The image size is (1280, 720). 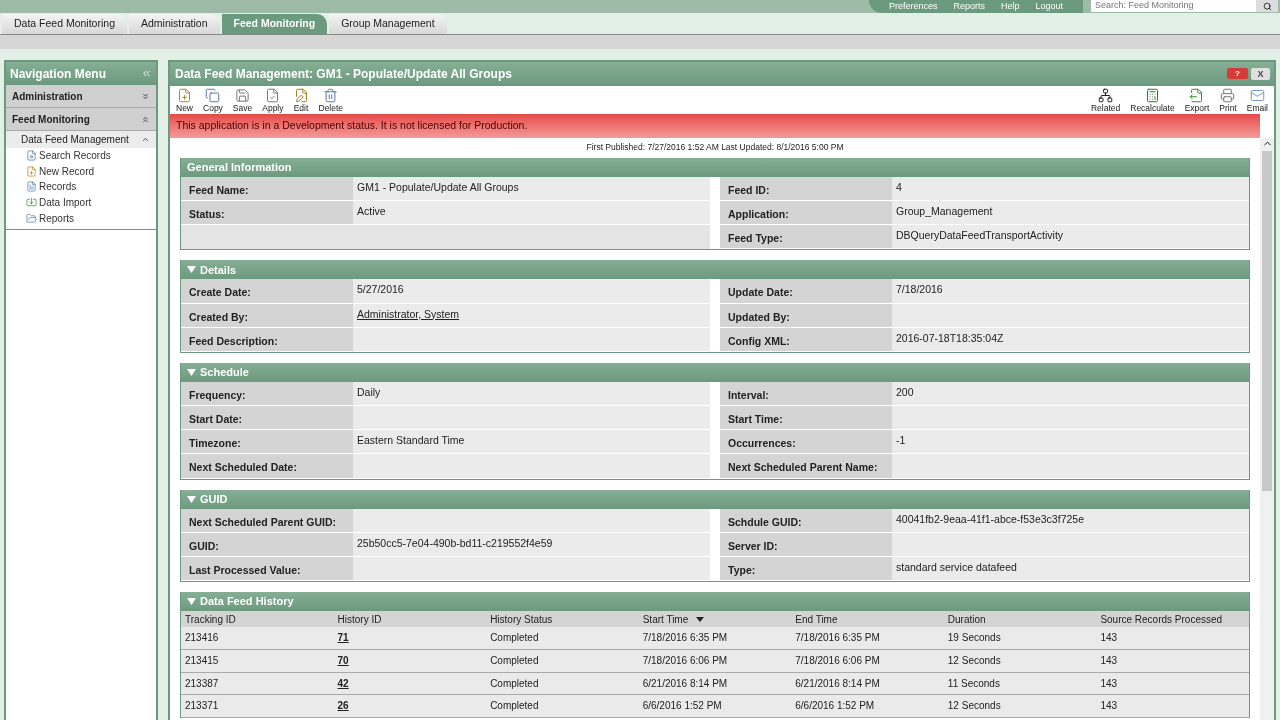 I want to click on field-value: Group_Management, so click(x=944, y=210).